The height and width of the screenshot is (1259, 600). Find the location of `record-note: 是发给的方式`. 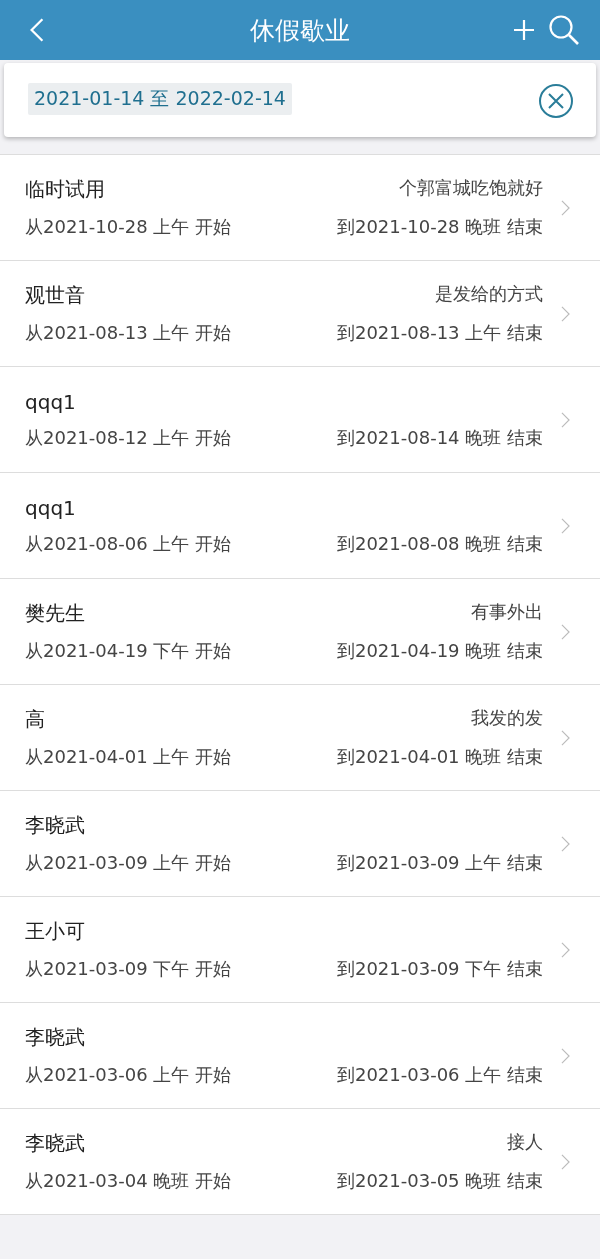

record-note: 是发给的方式 is located at coordinates (489, 294).